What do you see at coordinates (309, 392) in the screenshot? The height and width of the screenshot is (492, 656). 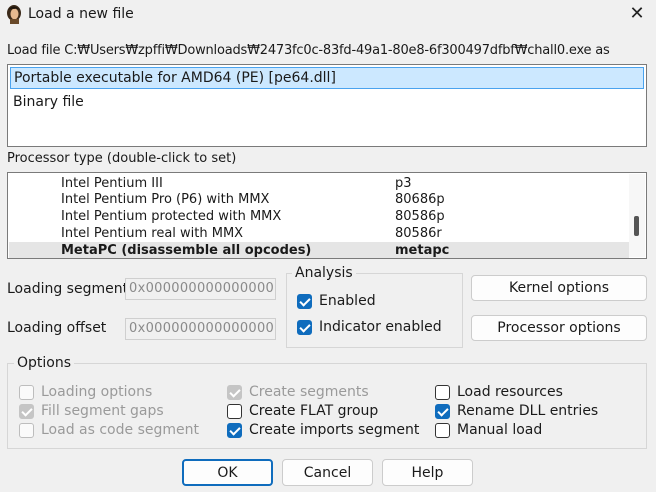 I see `create-segments-label: Create segments` at bounding box center [309, 392].